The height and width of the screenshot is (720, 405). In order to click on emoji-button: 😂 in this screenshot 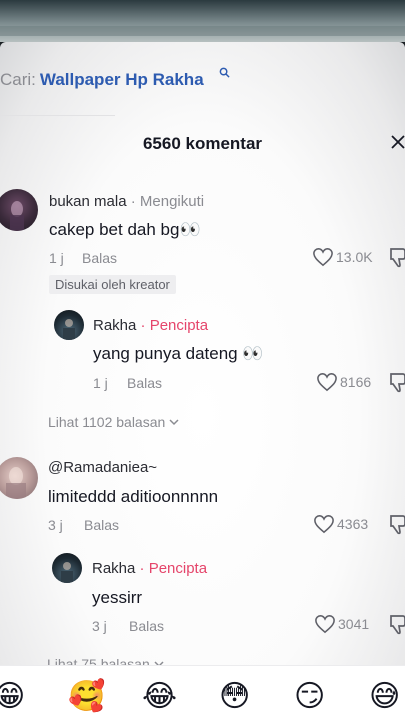, I will do `click(159, 697)`.